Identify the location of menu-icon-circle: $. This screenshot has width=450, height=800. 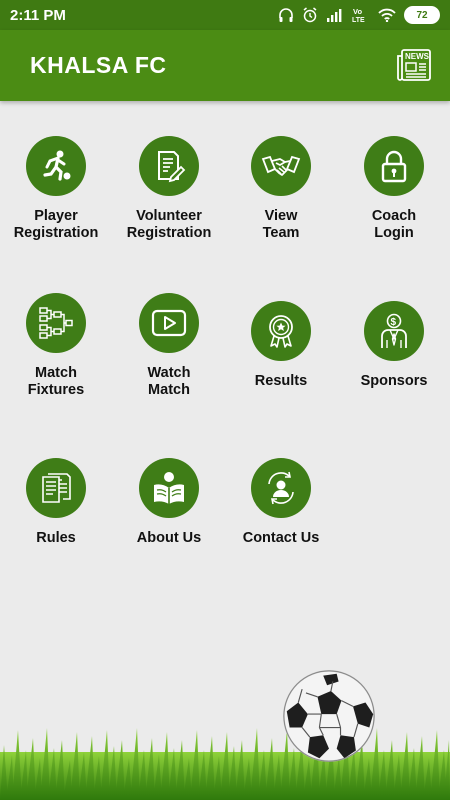
(394, 331).